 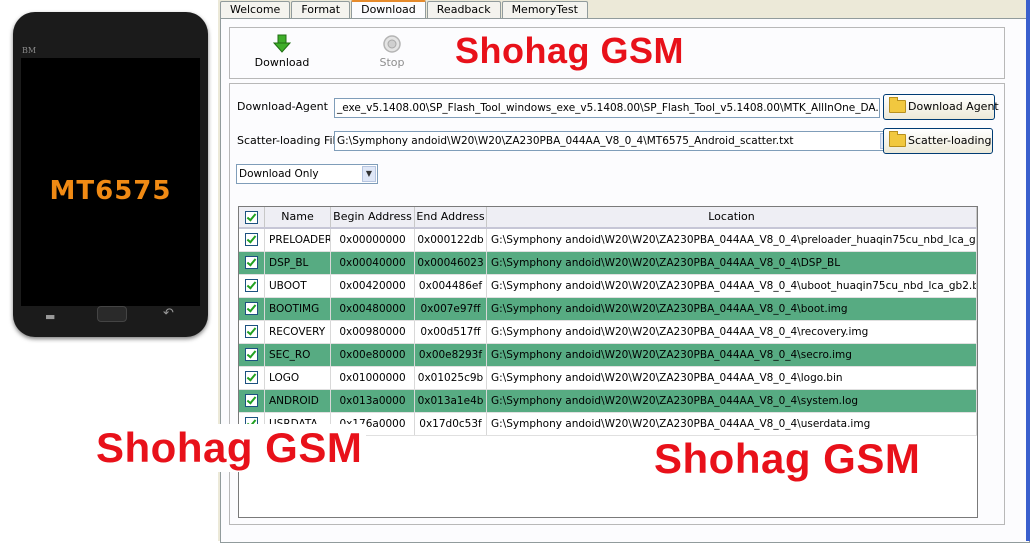 I want to click on toolbar: Download Stop Shohag GSM, so click(x=617, y=53).